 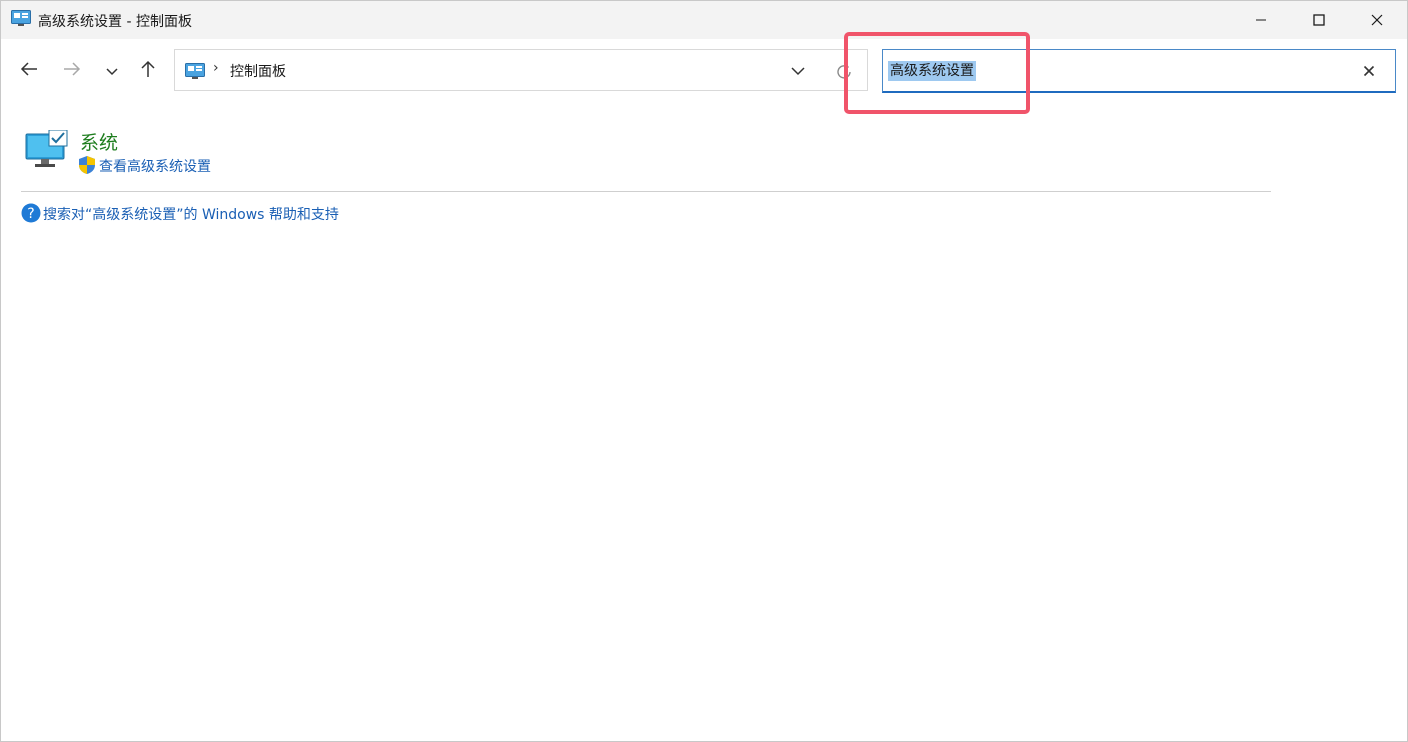 I want to click on computer-monitor-icon, so click(x=47, y=149).